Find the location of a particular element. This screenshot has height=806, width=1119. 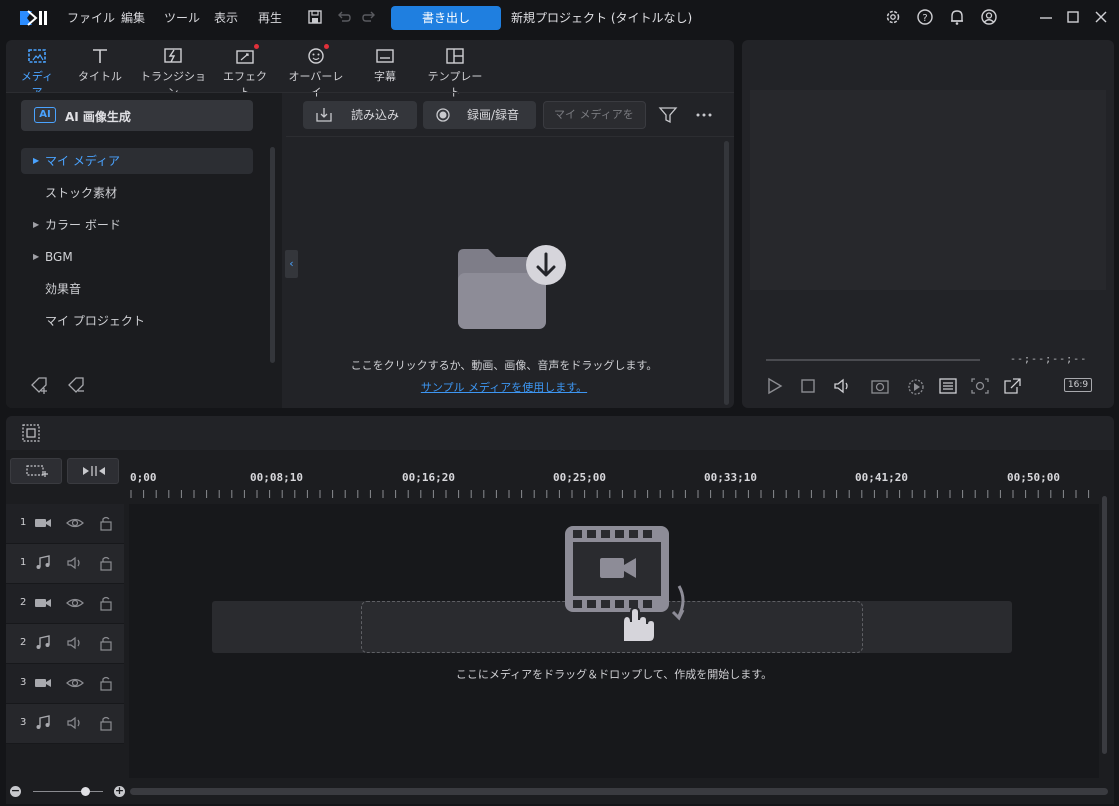

import-icon is located at coordinates (324, 115).